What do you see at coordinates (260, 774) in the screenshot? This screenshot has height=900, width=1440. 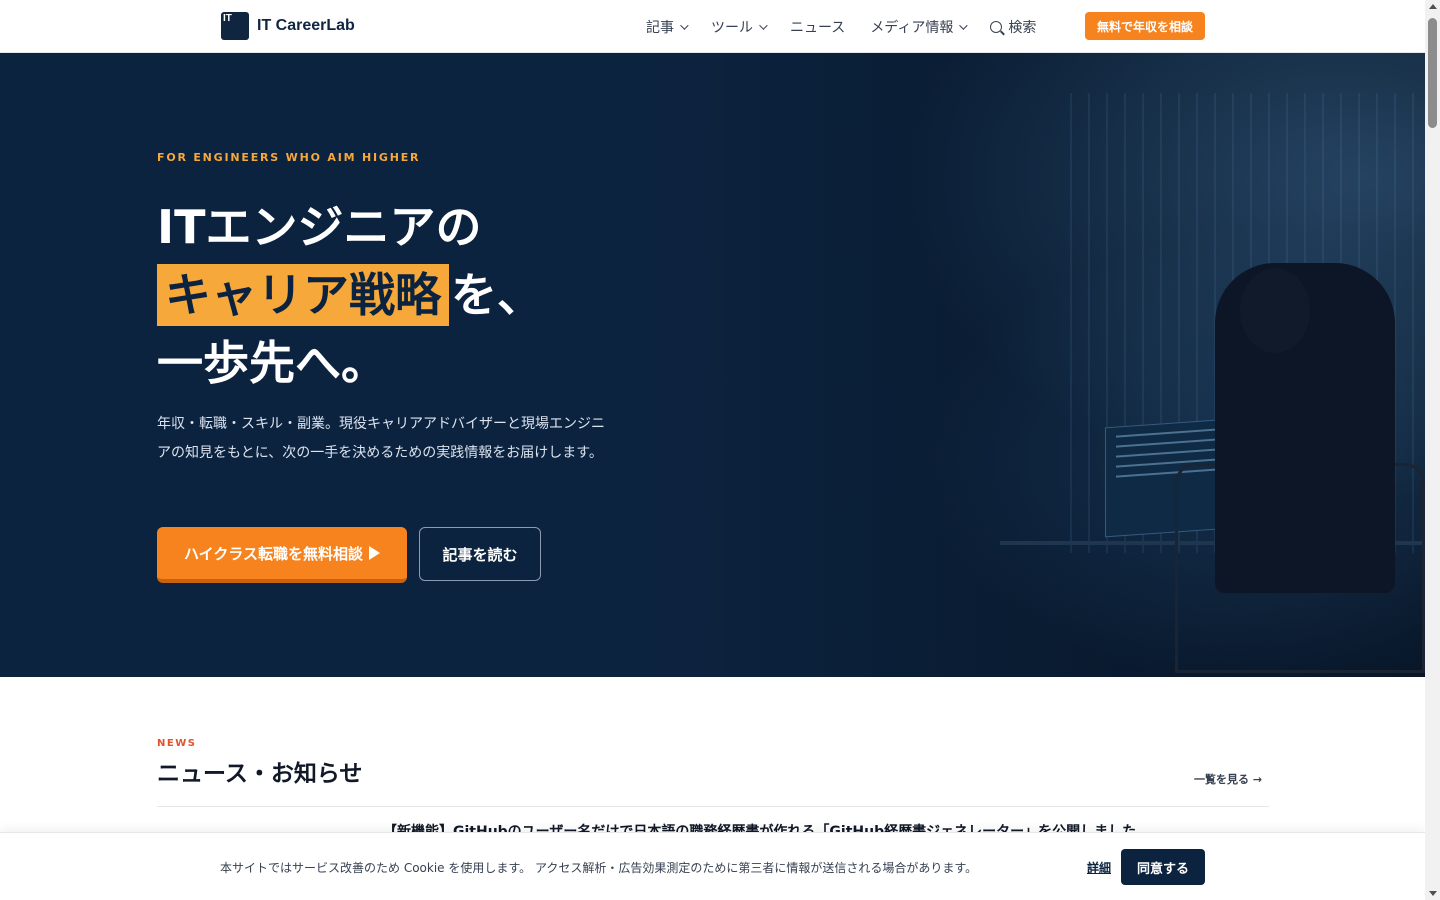 I see `news-title: ニュース・お知らせ` at bounding box center [260, 774].